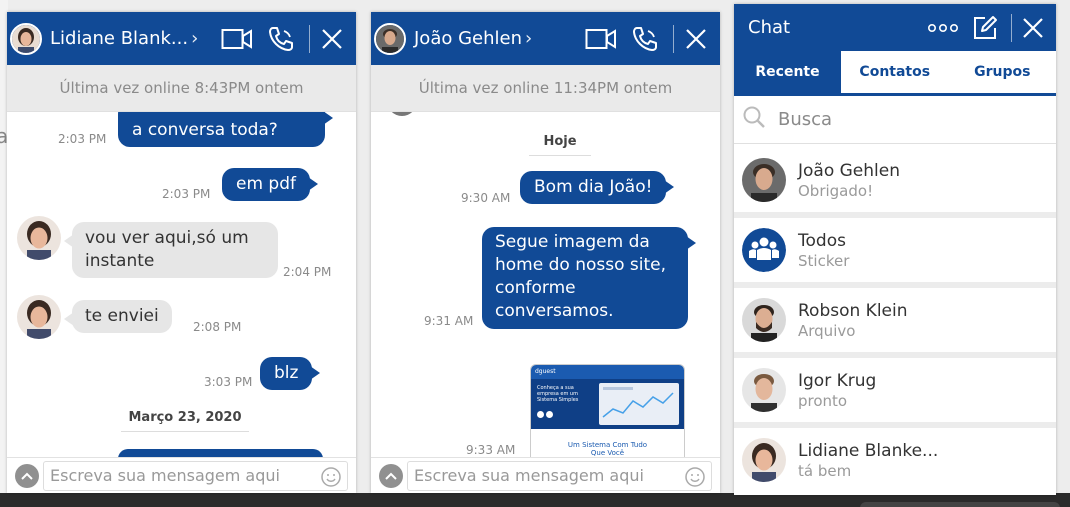 The image size is (1070, 507). What do you see at coordinates (307, 272) in the screenshot?
I see `message-time: 2:04 PM` at bounding box center [307, 272].